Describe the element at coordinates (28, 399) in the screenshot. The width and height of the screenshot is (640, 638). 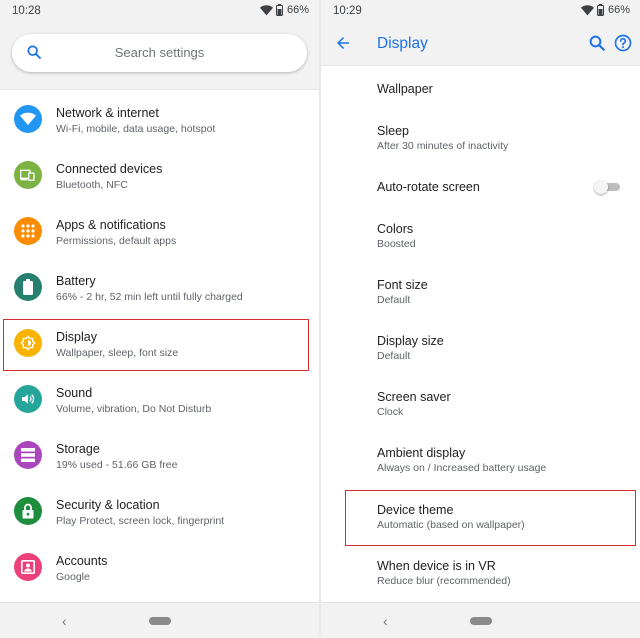
I see `volume-icon` at that location.